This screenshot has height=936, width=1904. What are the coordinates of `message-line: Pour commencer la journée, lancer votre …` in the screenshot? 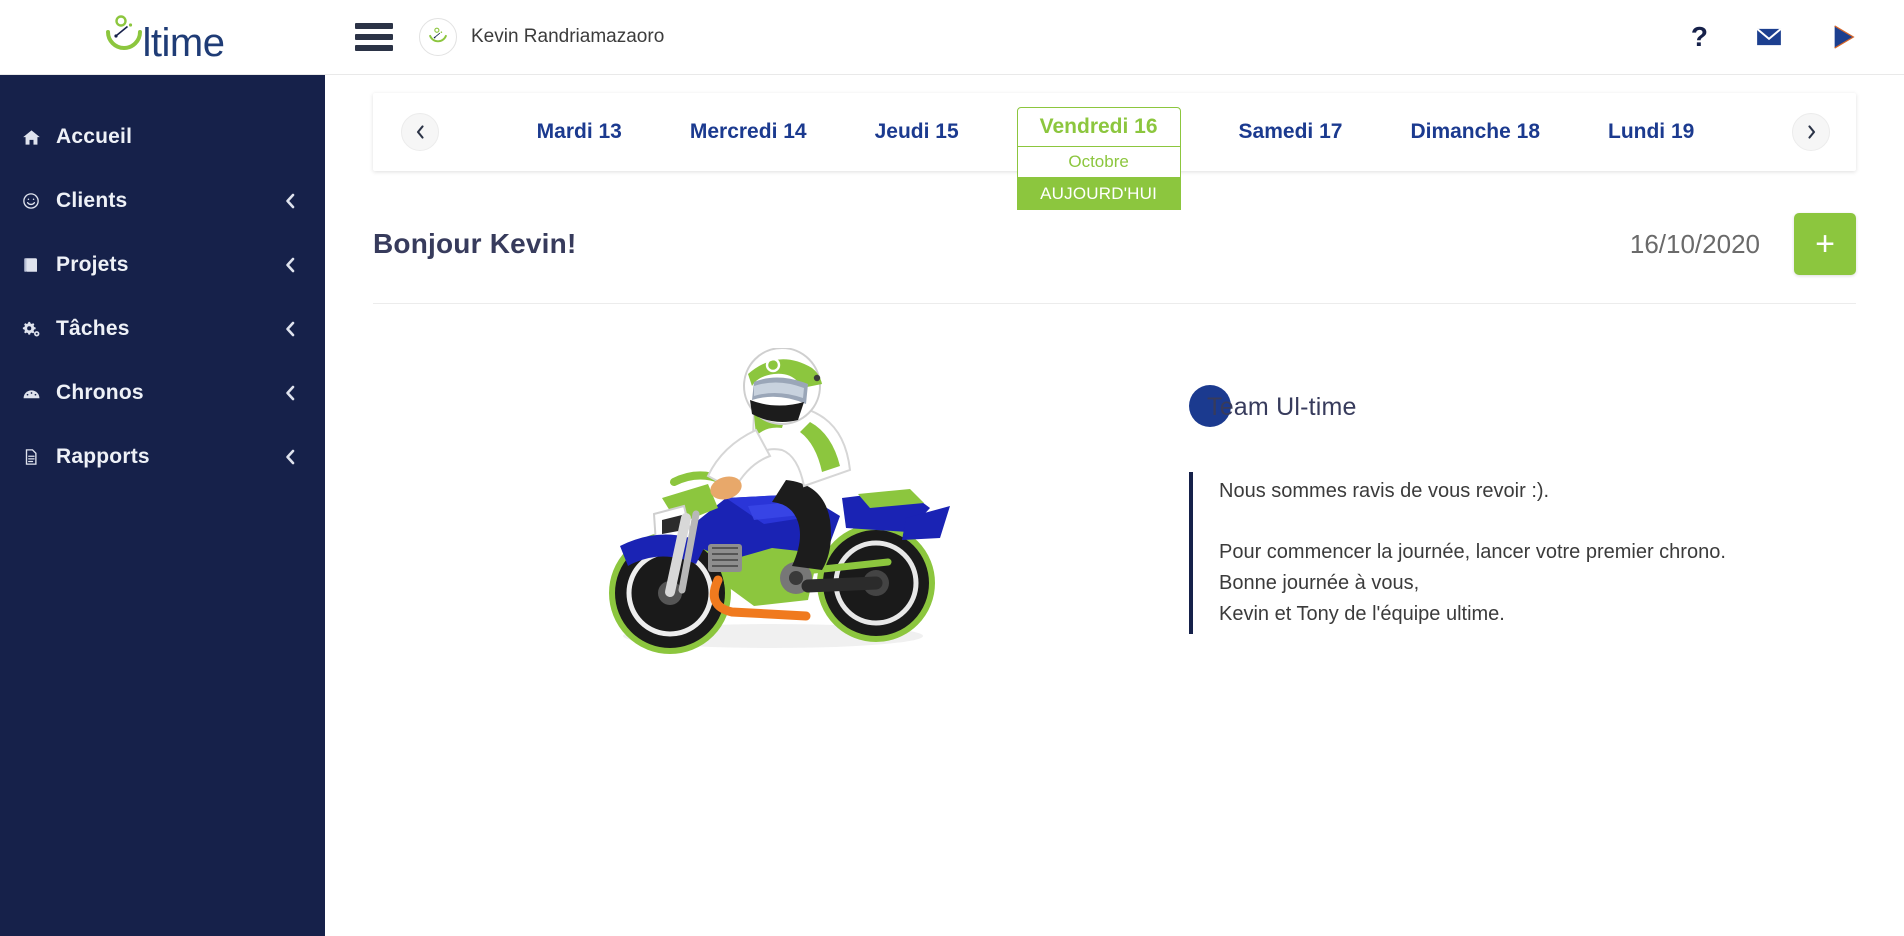 It's located at (1472, 552).